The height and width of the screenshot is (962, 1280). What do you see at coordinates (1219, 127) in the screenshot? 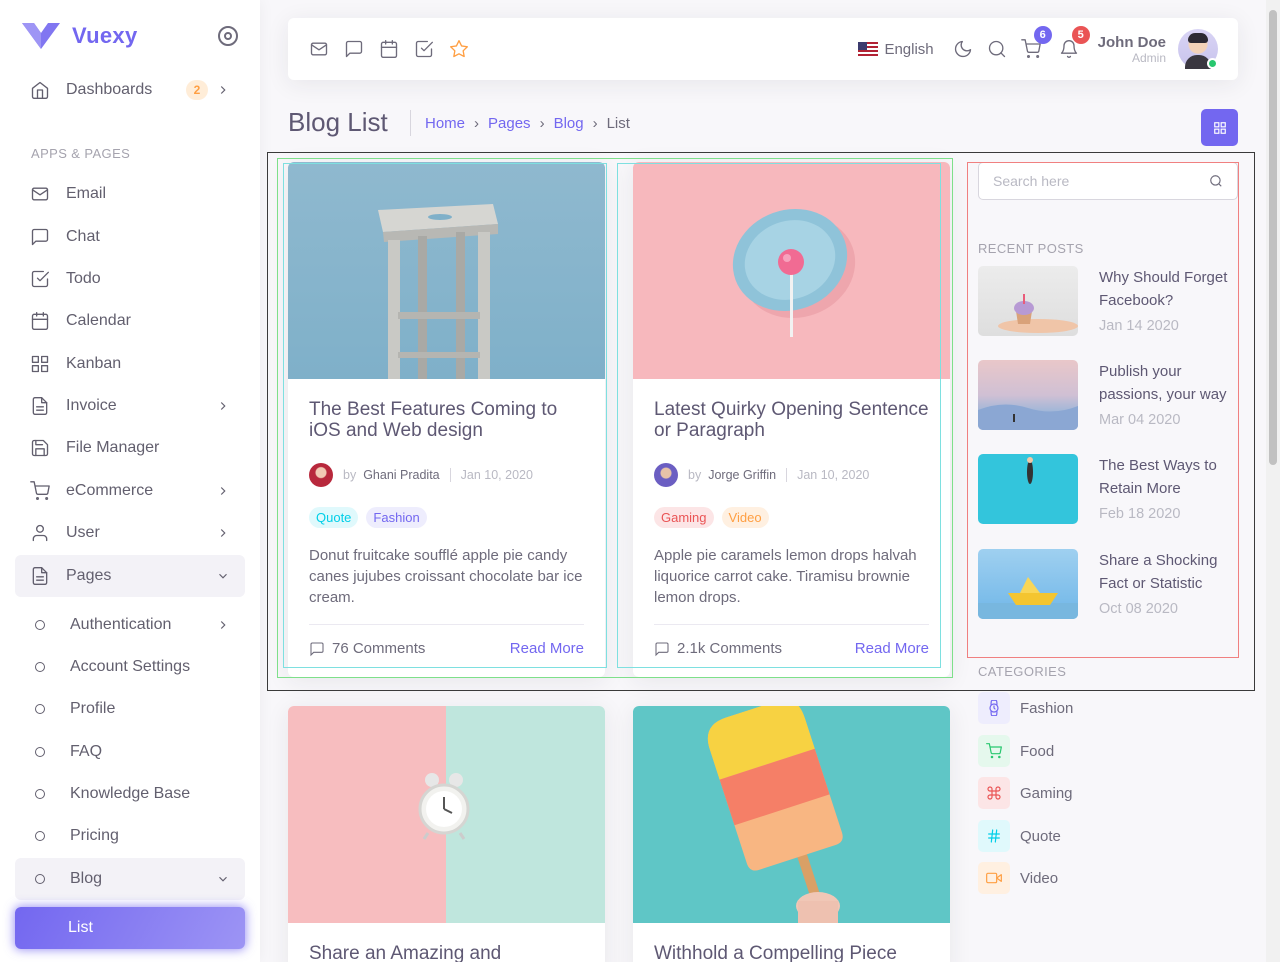
I see `grid-view-button` at bounding box center [1219, 127].